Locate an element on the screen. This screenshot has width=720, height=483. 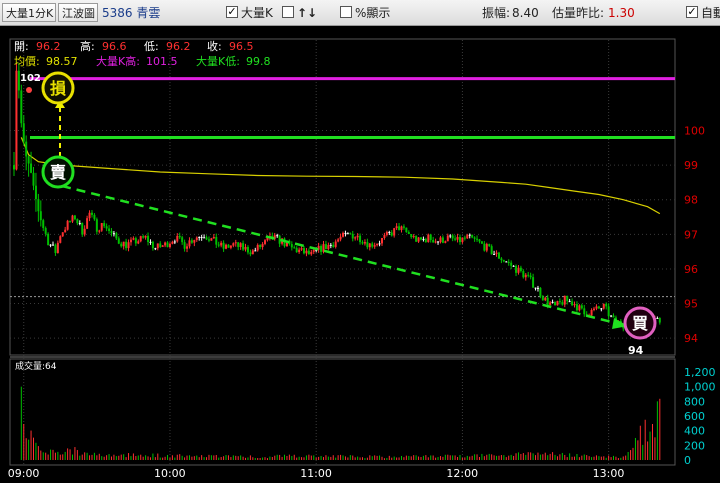
close-label: 收: is located at coordinates (214, 46).